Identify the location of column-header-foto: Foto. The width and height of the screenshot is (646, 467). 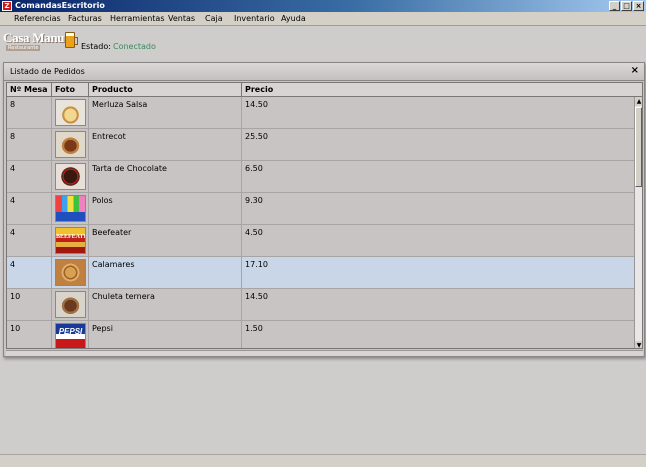
(70, 90).